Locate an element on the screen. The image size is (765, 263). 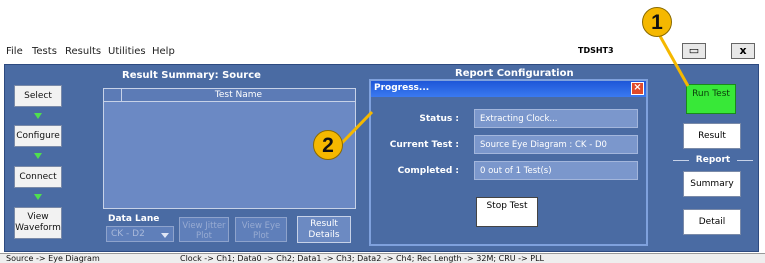
callout-2-badge: 2 is located at coordinates (328, 145).